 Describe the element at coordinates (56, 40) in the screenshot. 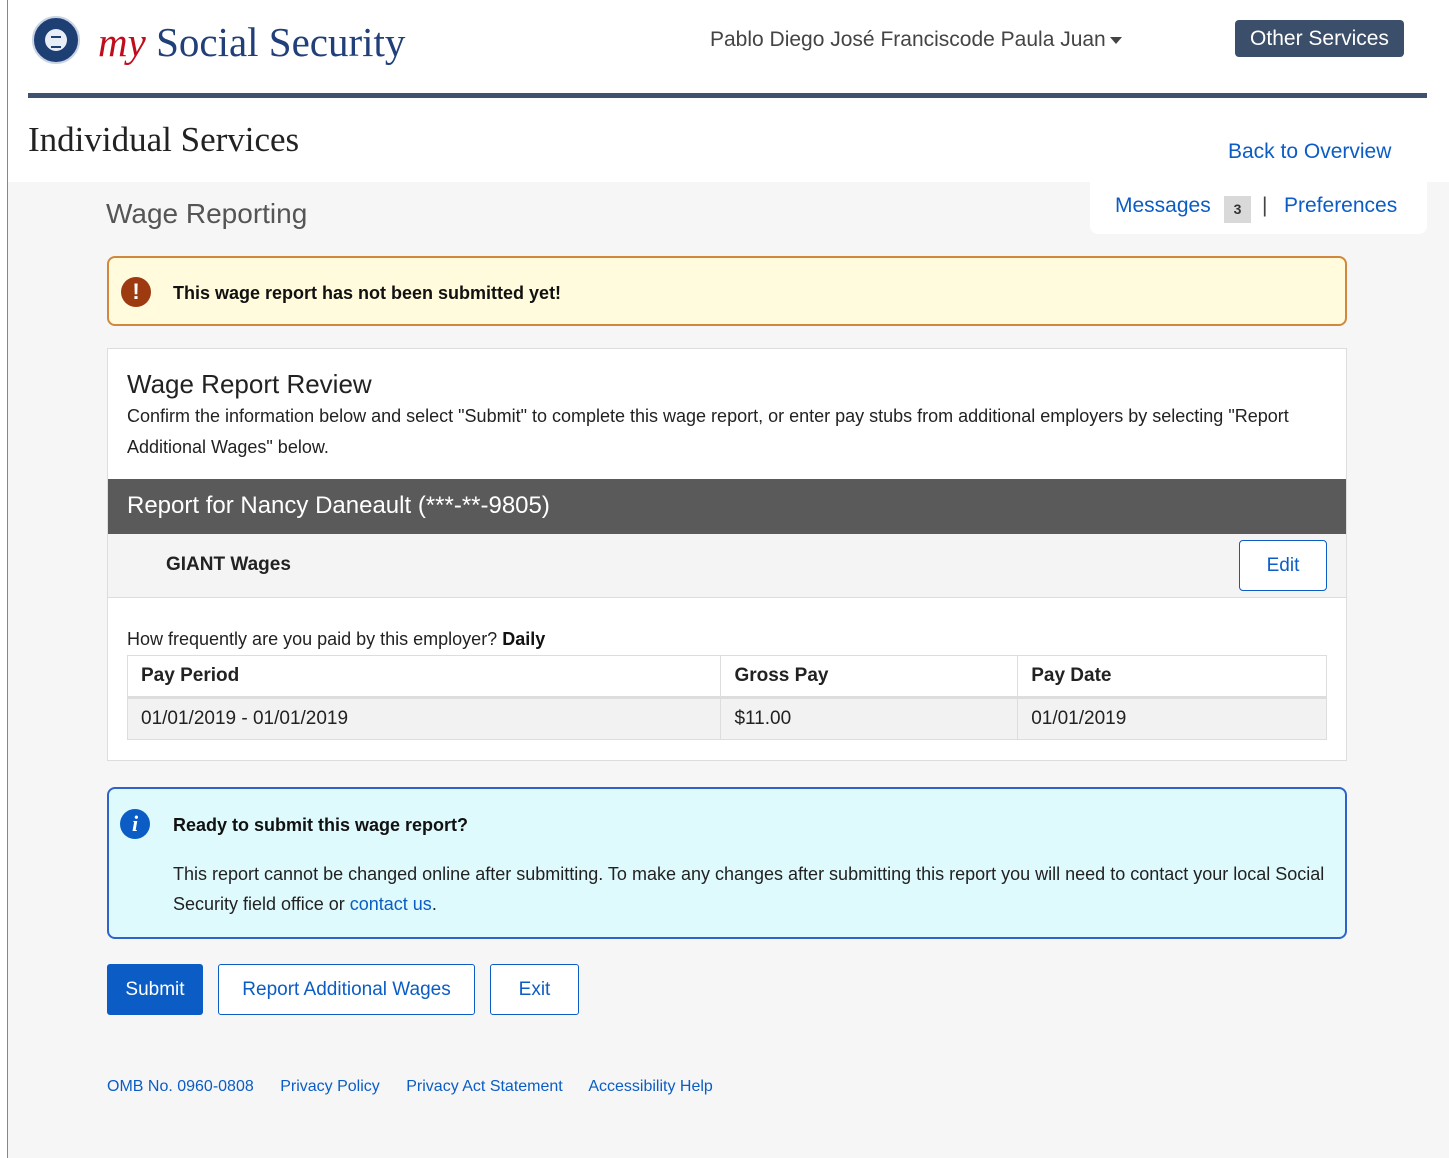

I see `ssa-seal-icon` at that location.